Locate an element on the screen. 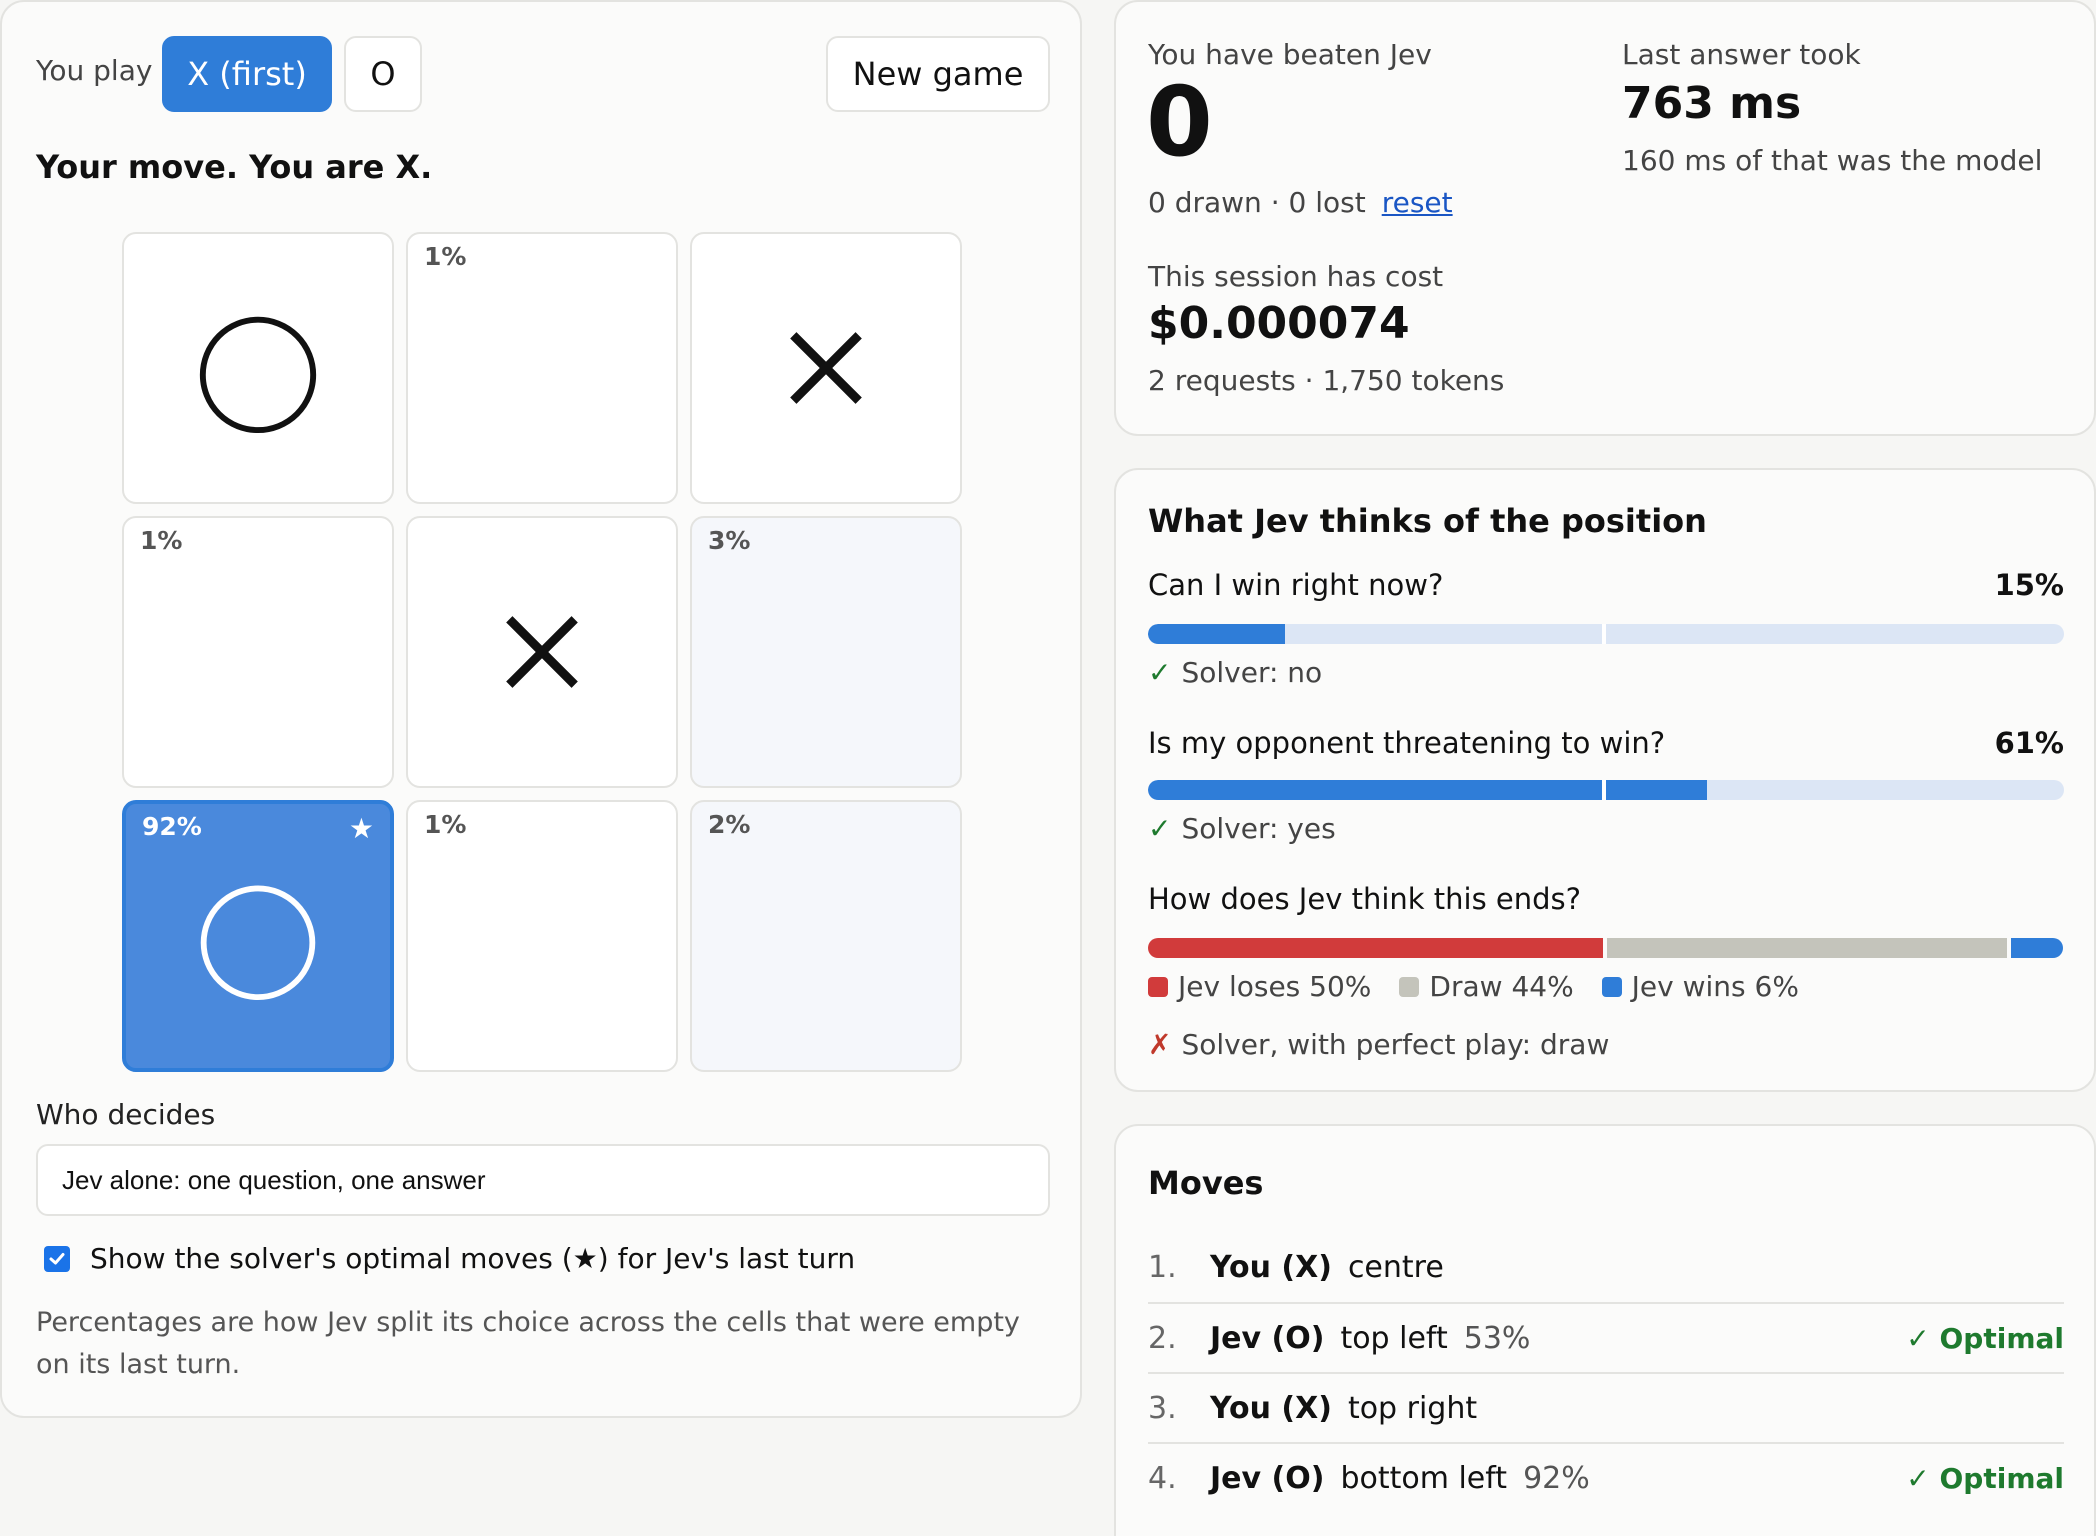 The height and width of the screenshot is (1536, 2096). cell-bottom-centre: 1% is located at coordinates (542, 936).